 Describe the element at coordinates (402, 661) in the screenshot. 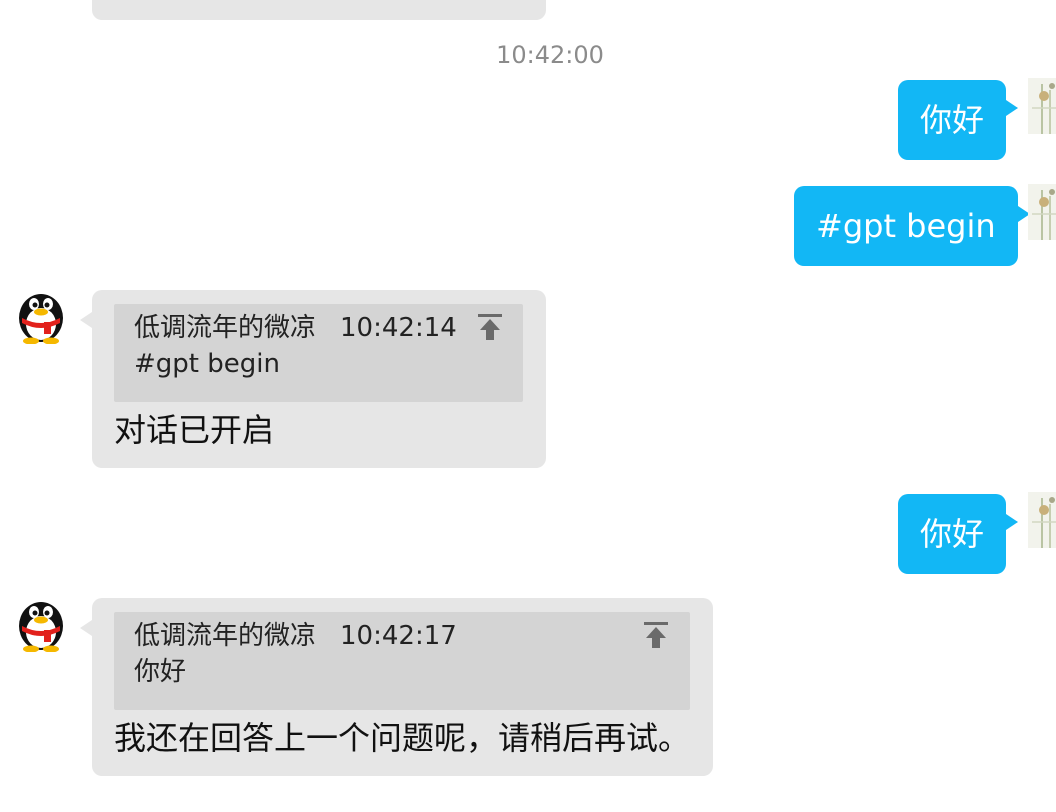

I see `quoted-message: 低调流年的微凉 10:42:17 你好` at that location.